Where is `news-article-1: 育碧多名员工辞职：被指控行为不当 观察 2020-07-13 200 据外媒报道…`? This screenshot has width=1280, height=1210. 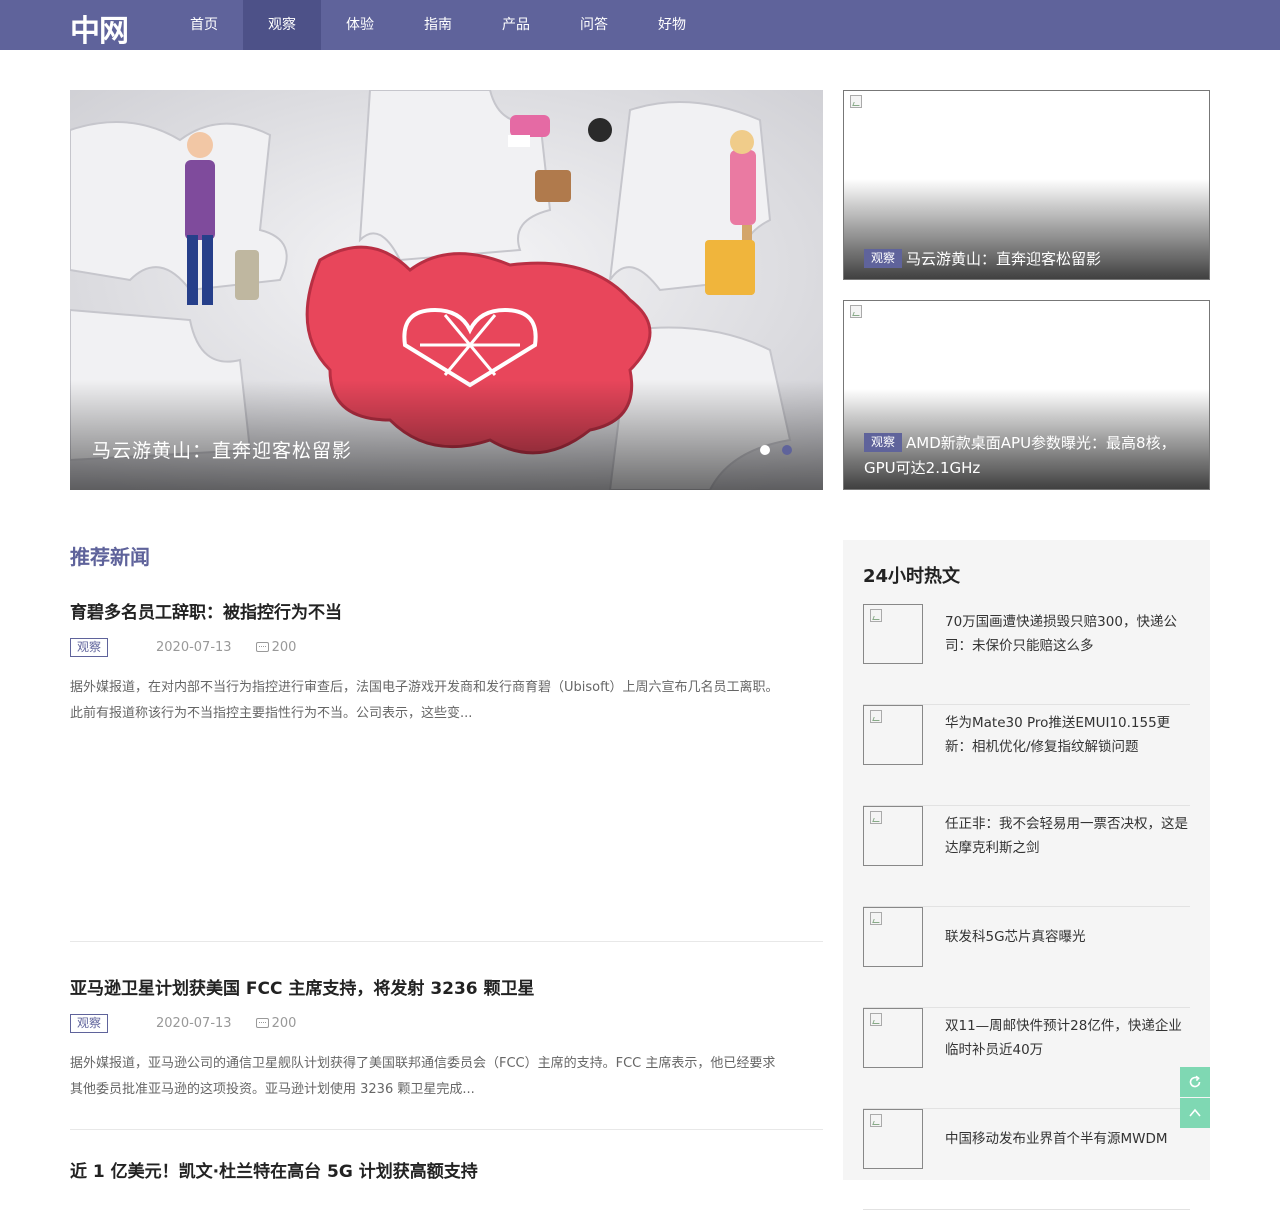 news-article-1: 育碧多名员工辞职：被指控行为不当 观察 2020-07-13 200 据外媒报道… is located at coordinates (446, 662).